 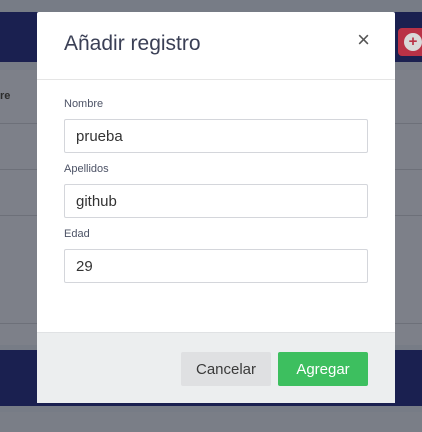 What do you see at coordinates (132, 43) in the screenshot?
I see `dialog-title: Añadir registro` at bounding box center [132, 43].